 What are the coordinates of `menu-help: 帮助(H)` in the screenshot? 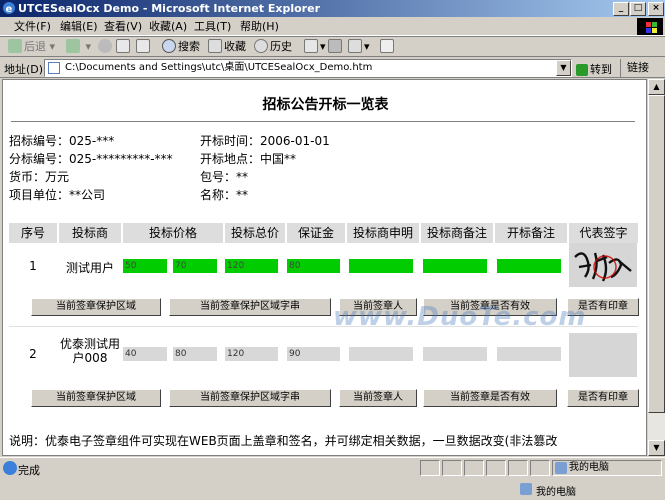 It's located at (259, 26).